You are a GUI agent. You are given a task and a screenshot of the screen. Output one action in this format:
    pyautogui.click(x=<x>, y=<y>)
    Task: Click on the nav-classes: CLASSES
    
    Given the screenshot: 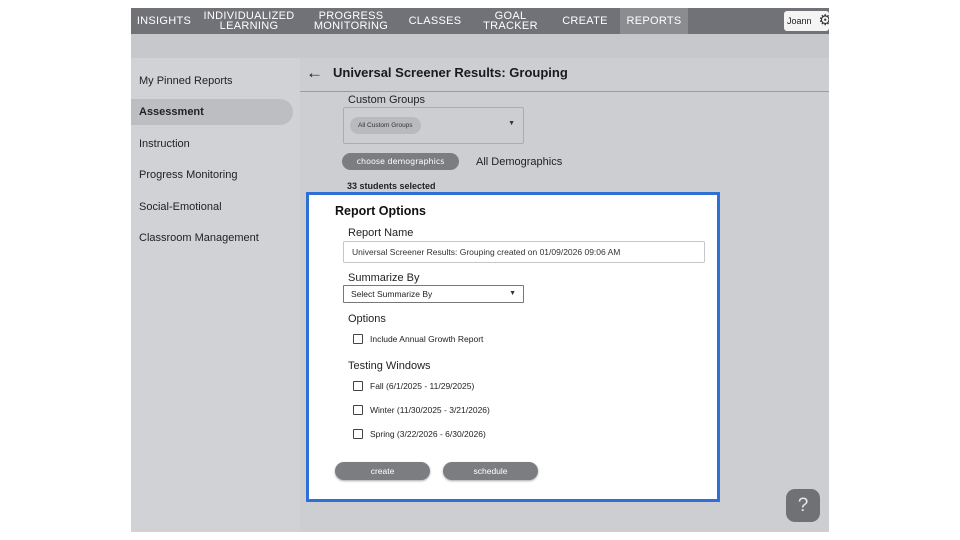 What is the action you would take?
    pyautogui.click(x=435, y=21)
    